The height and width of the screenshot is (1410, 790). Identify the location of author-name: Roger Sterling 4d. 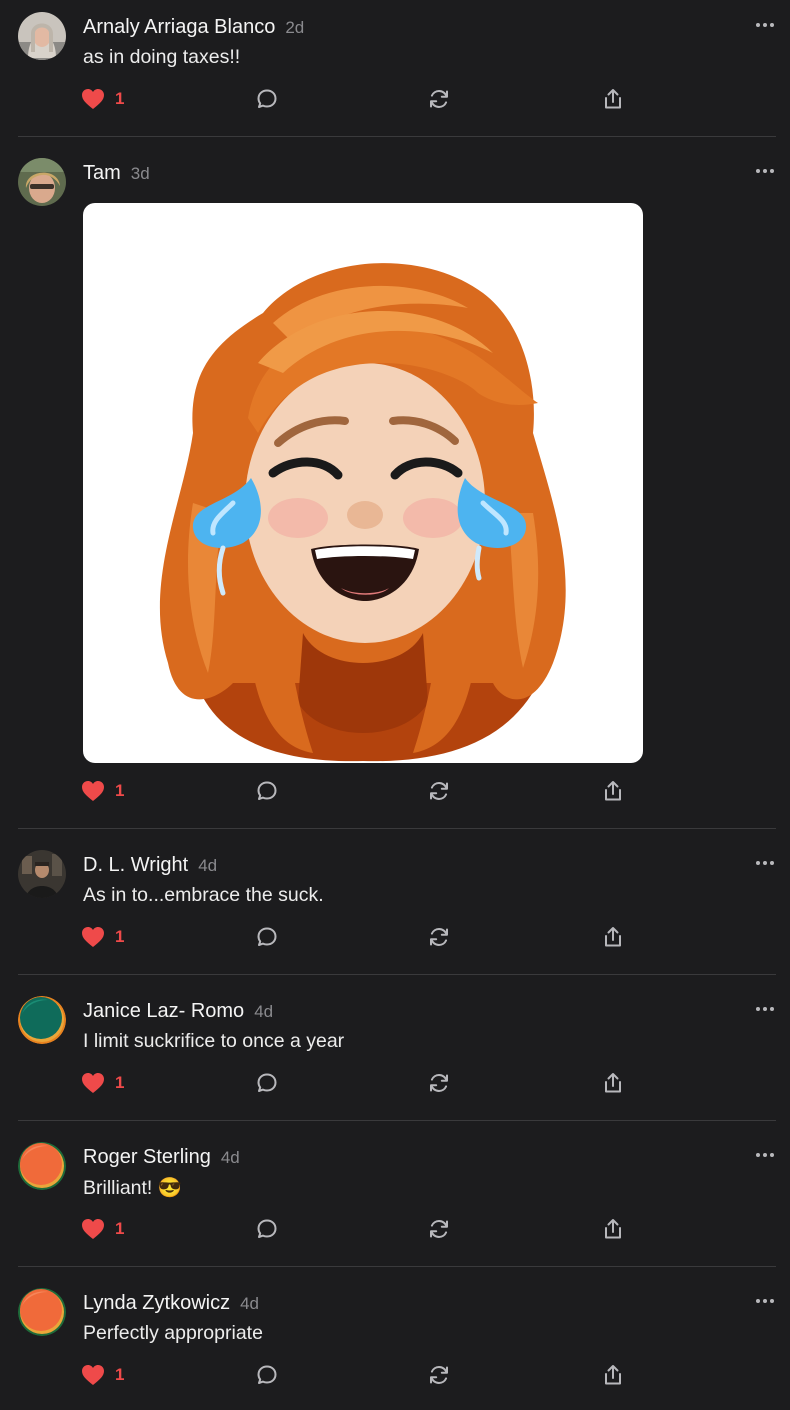
(161, 1157).